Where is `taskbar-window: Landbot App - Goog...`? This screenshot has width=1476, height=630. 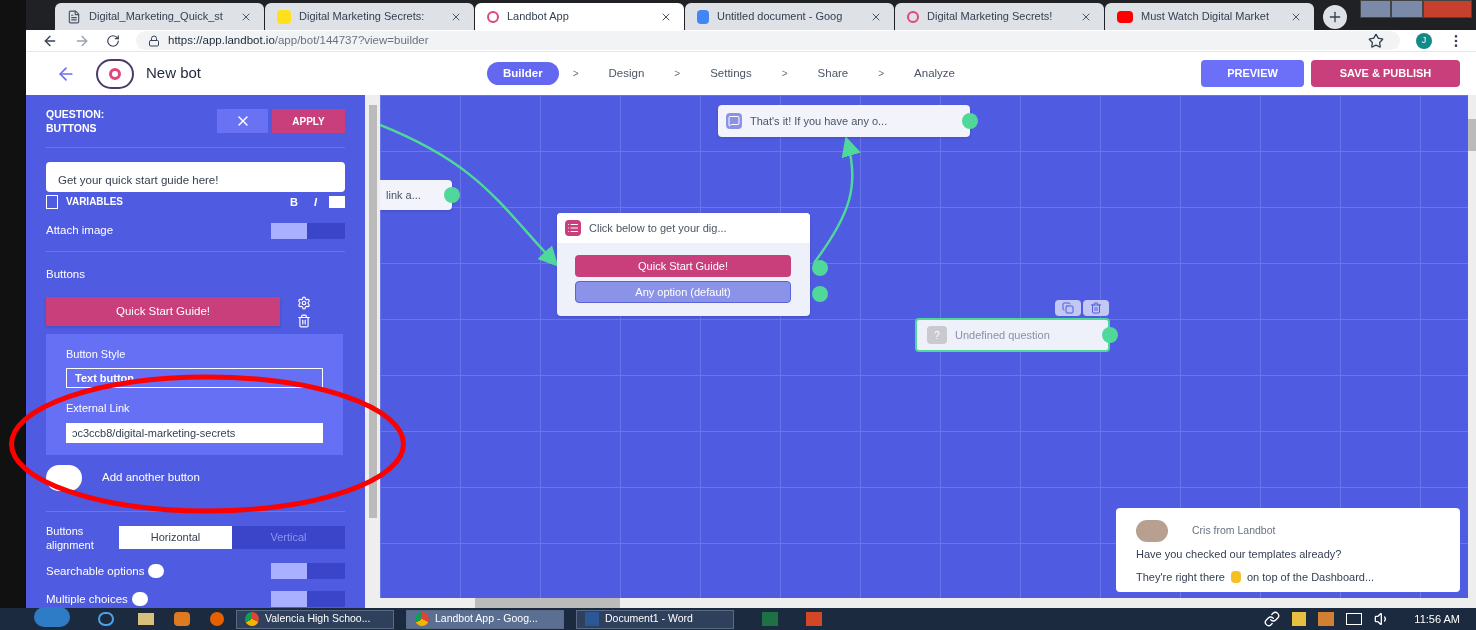
taskbar-window: Landbot App - Goog... is located at coordinates (485, 619).